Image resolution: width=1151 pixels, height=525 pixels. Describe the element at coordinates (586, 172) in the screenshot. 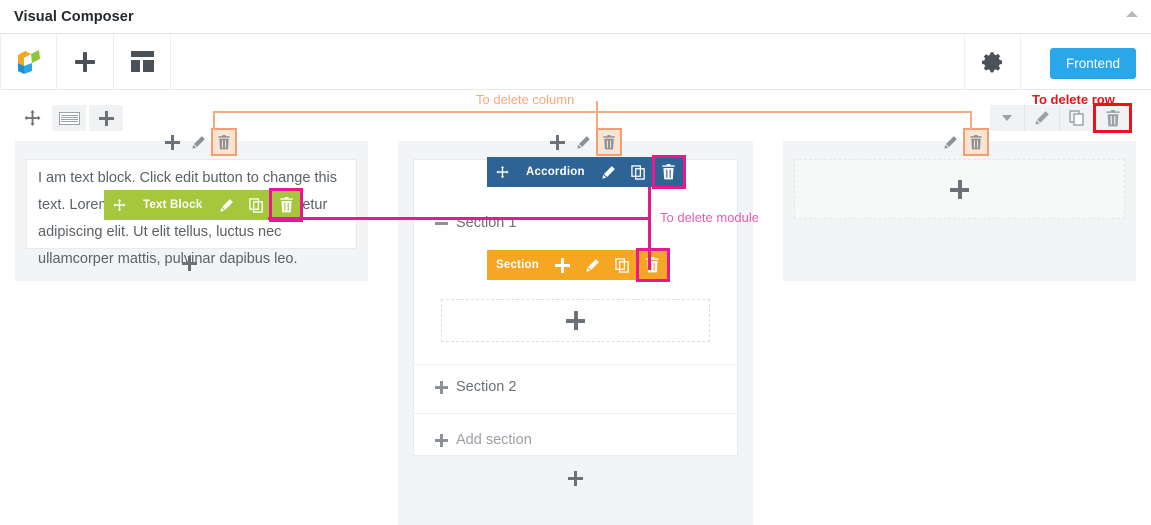

I see `accordion-module-bar: Accordion` at that location.